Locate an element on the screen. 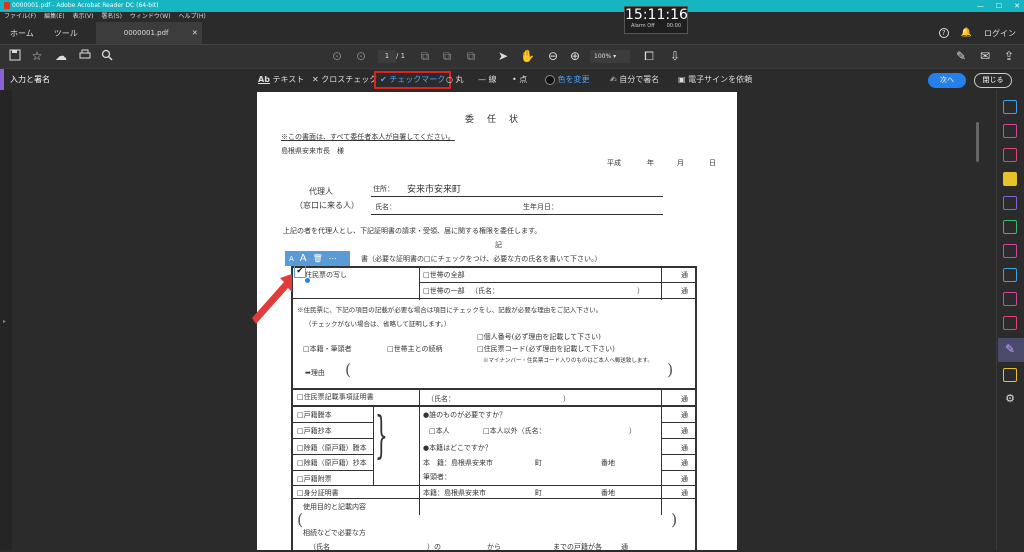  comment-icon is located at coordinates (1010, 179).